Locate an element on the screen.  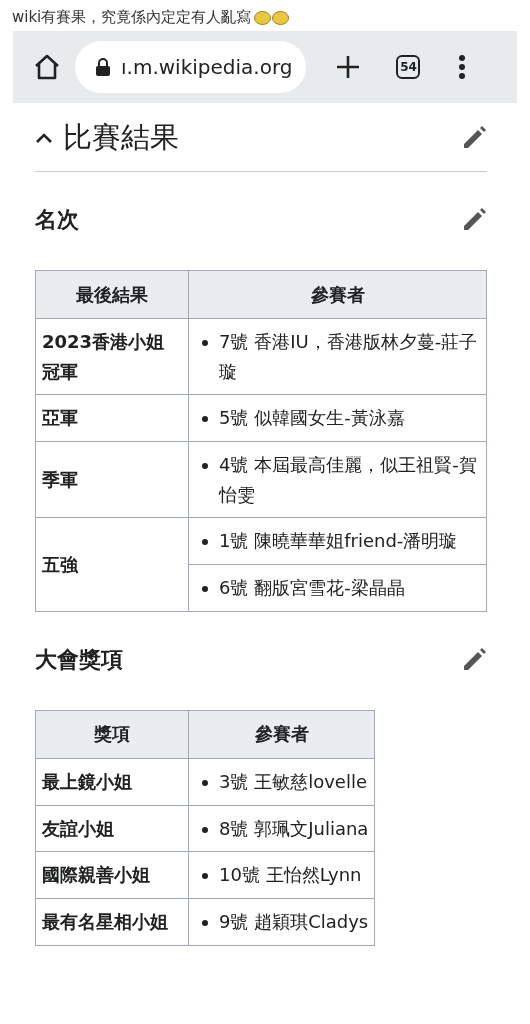
table-cell: 五強 is located at coordinates (112, 564).